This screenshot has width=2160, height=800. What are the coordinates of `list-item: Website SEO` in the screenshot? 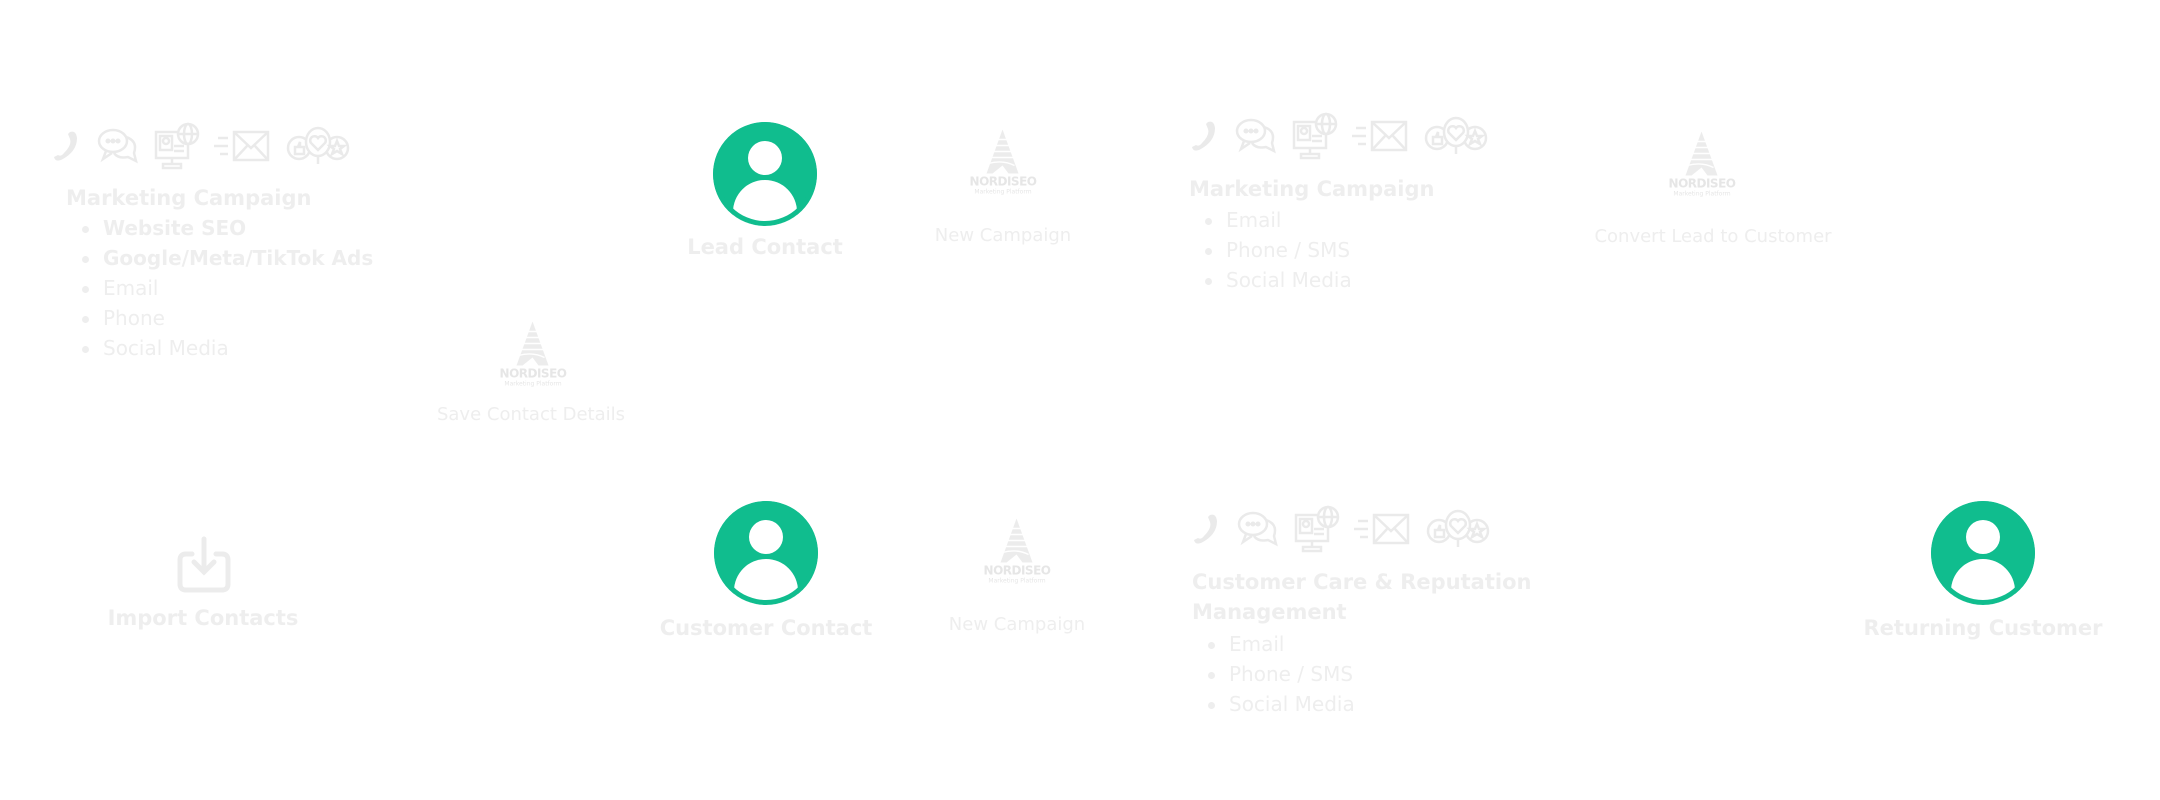 It's located at (219, 228).